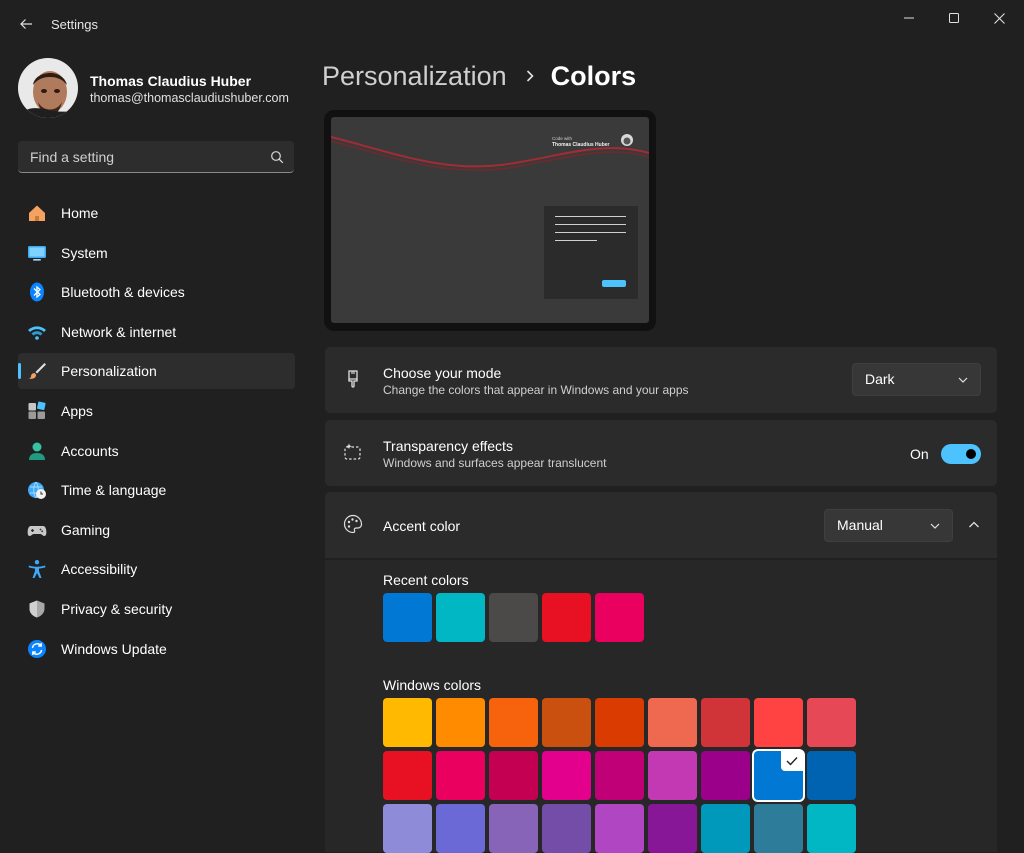 This screenshot has width=1024, height=853. I want to click on maximize-icon, so click(954, 18).